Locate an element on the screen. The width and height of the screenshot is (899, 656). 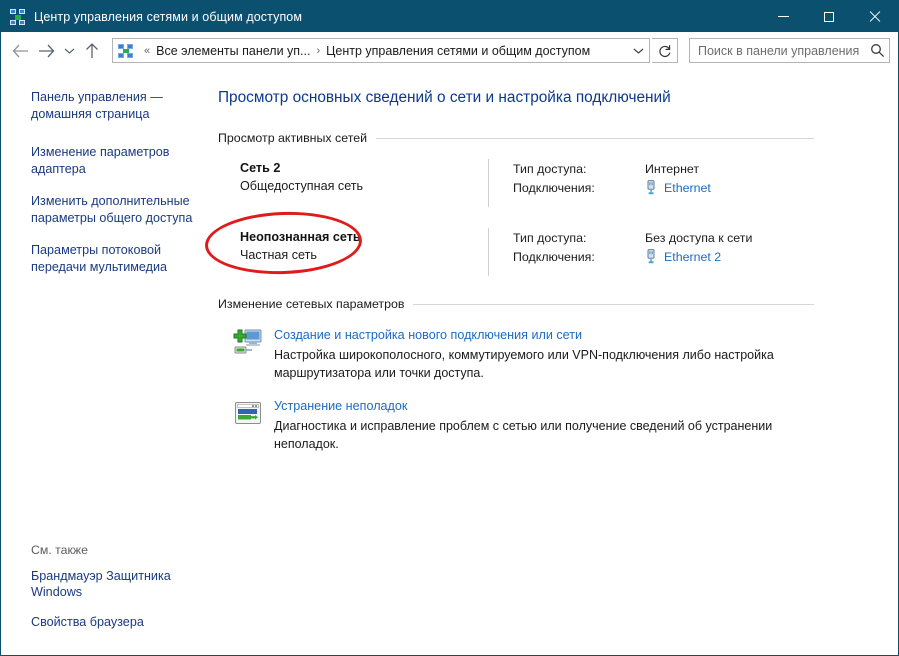
search-input is located at coordinates (777, 50).